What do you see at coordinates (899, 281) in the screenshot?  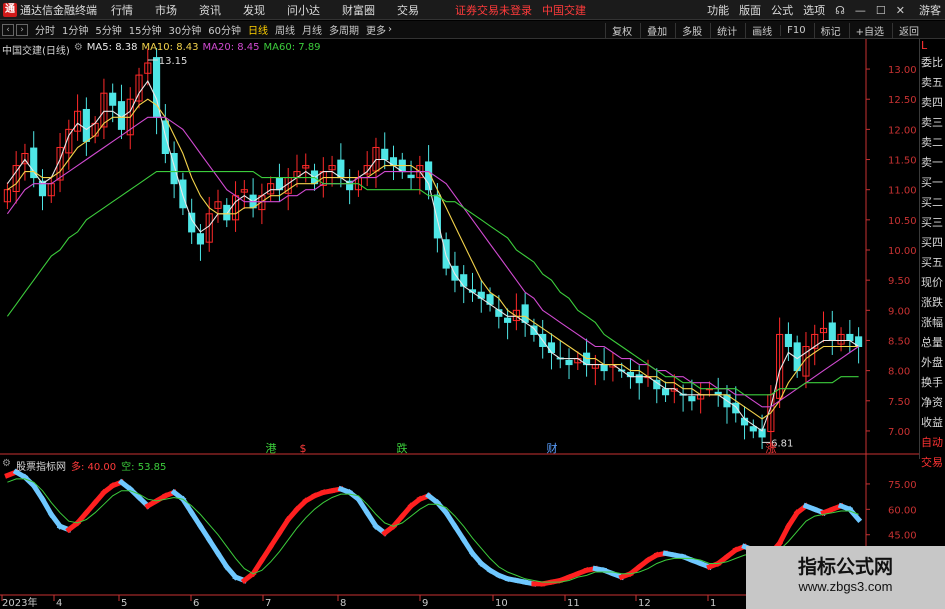 I see `price-tick-label: 9.50` at bounding box center [899, 281].